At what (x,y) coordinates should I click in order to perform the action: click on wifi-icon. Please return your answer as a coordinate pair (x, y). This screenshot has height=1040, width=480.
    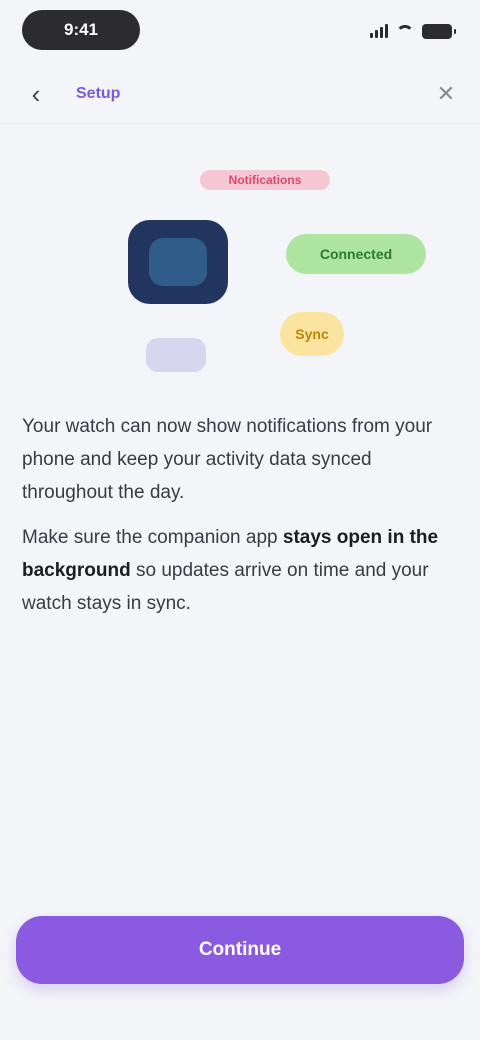
    Looking at the image, I should click on (405, 31).